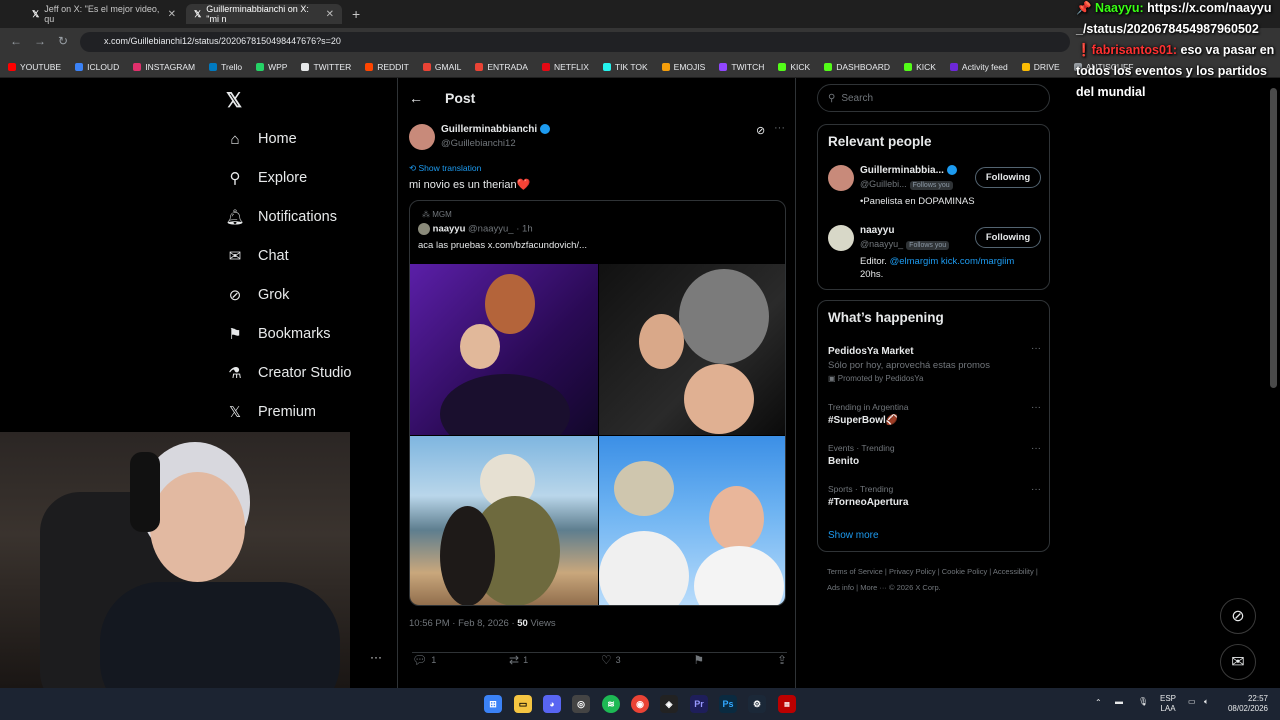 The width and height of the screenshot is (1280, 720). What do you see at coordinates (16, 41) in the screenshot?
I see `back-icon: ←` at bounding box center [16, 41].